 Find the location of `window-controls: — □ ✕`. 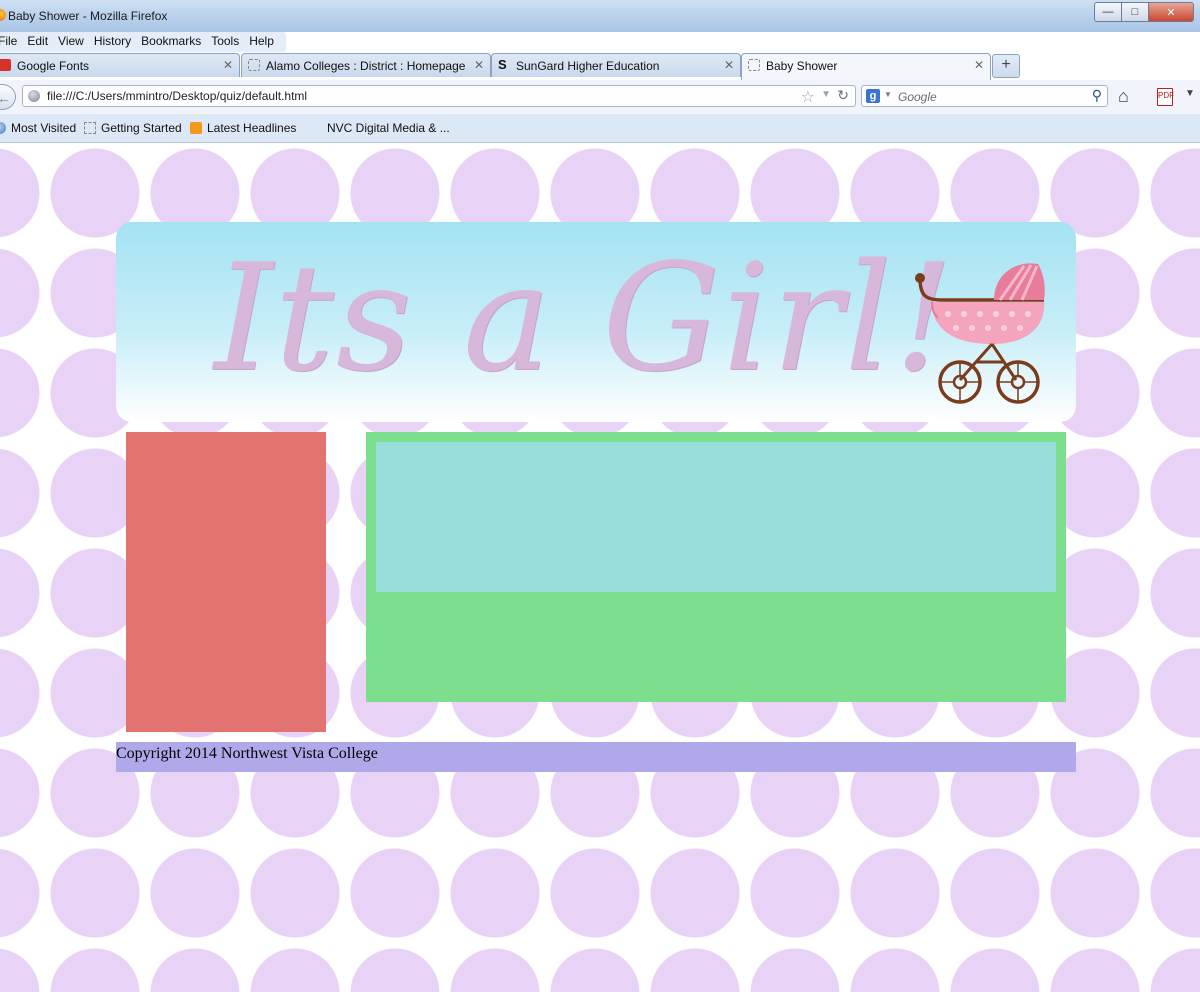

window-controls: — □ ✕ is located at coordinates (1144, 12).